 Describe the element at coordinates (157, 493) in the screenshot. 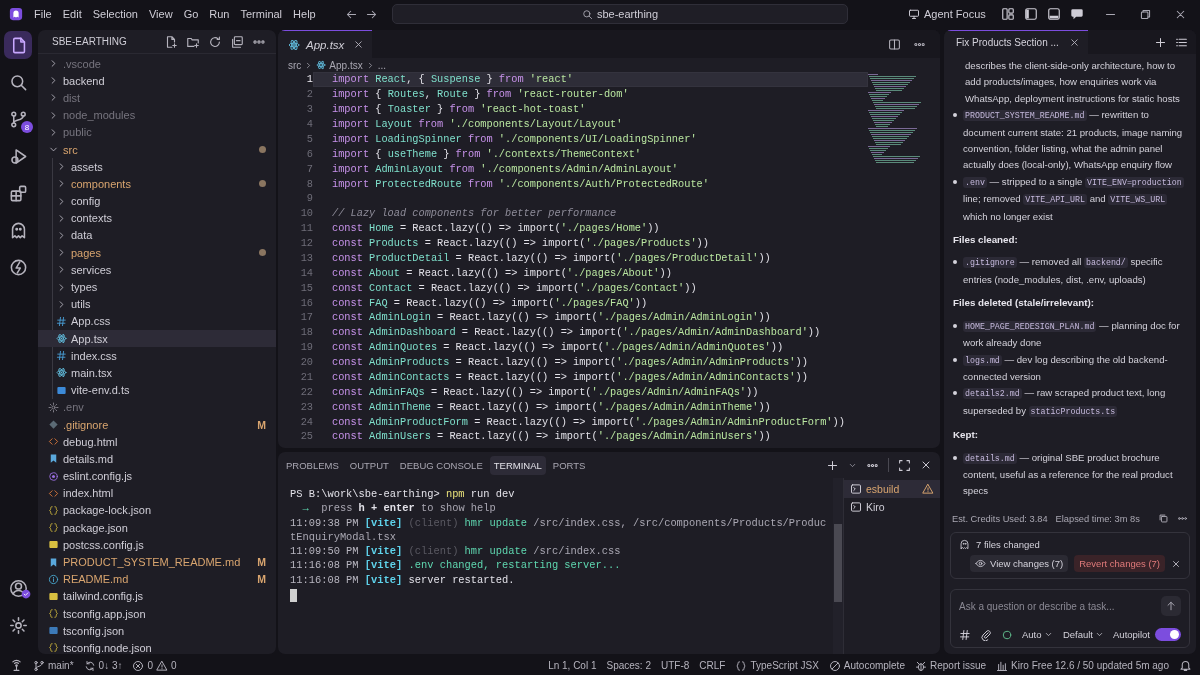

I see `tree-item: index.html` at that location.